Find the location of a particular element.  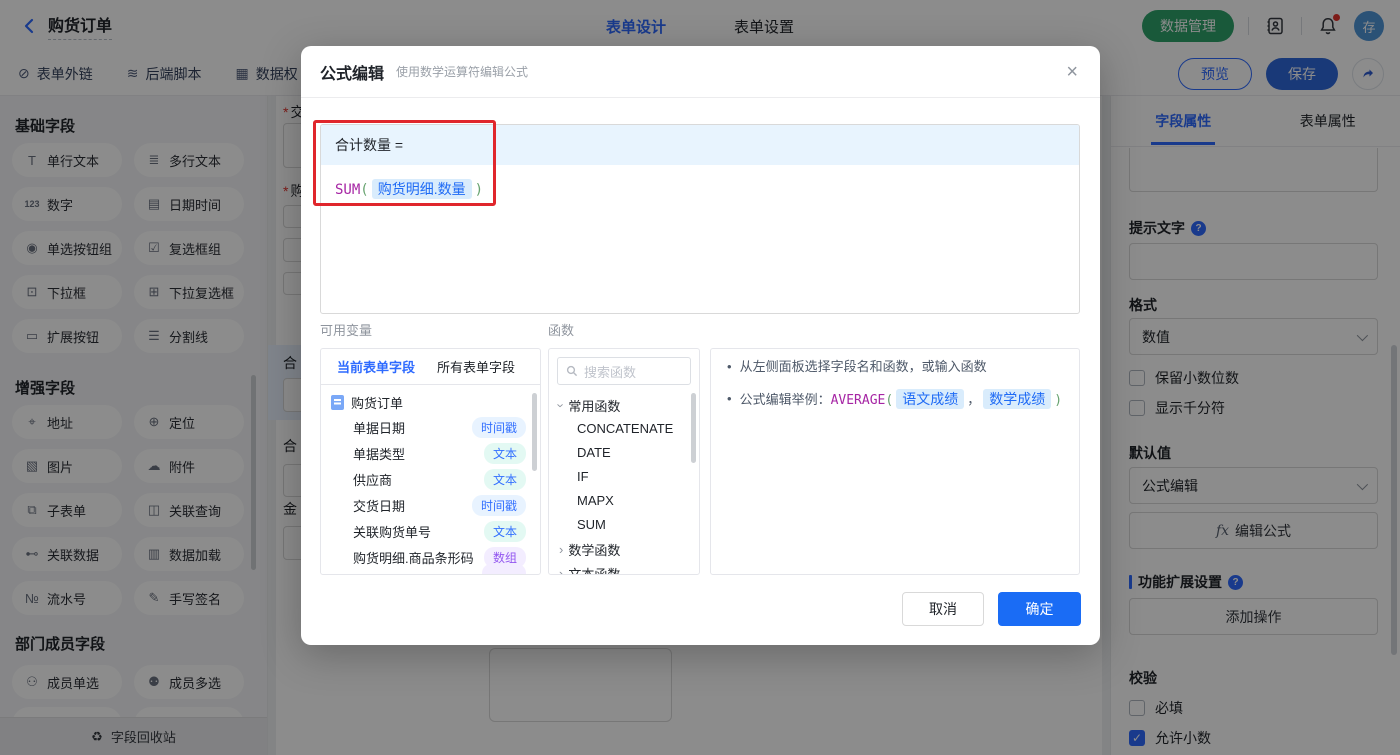

example-field-chip: 语文成绩 is located at coordinates (930, 399).